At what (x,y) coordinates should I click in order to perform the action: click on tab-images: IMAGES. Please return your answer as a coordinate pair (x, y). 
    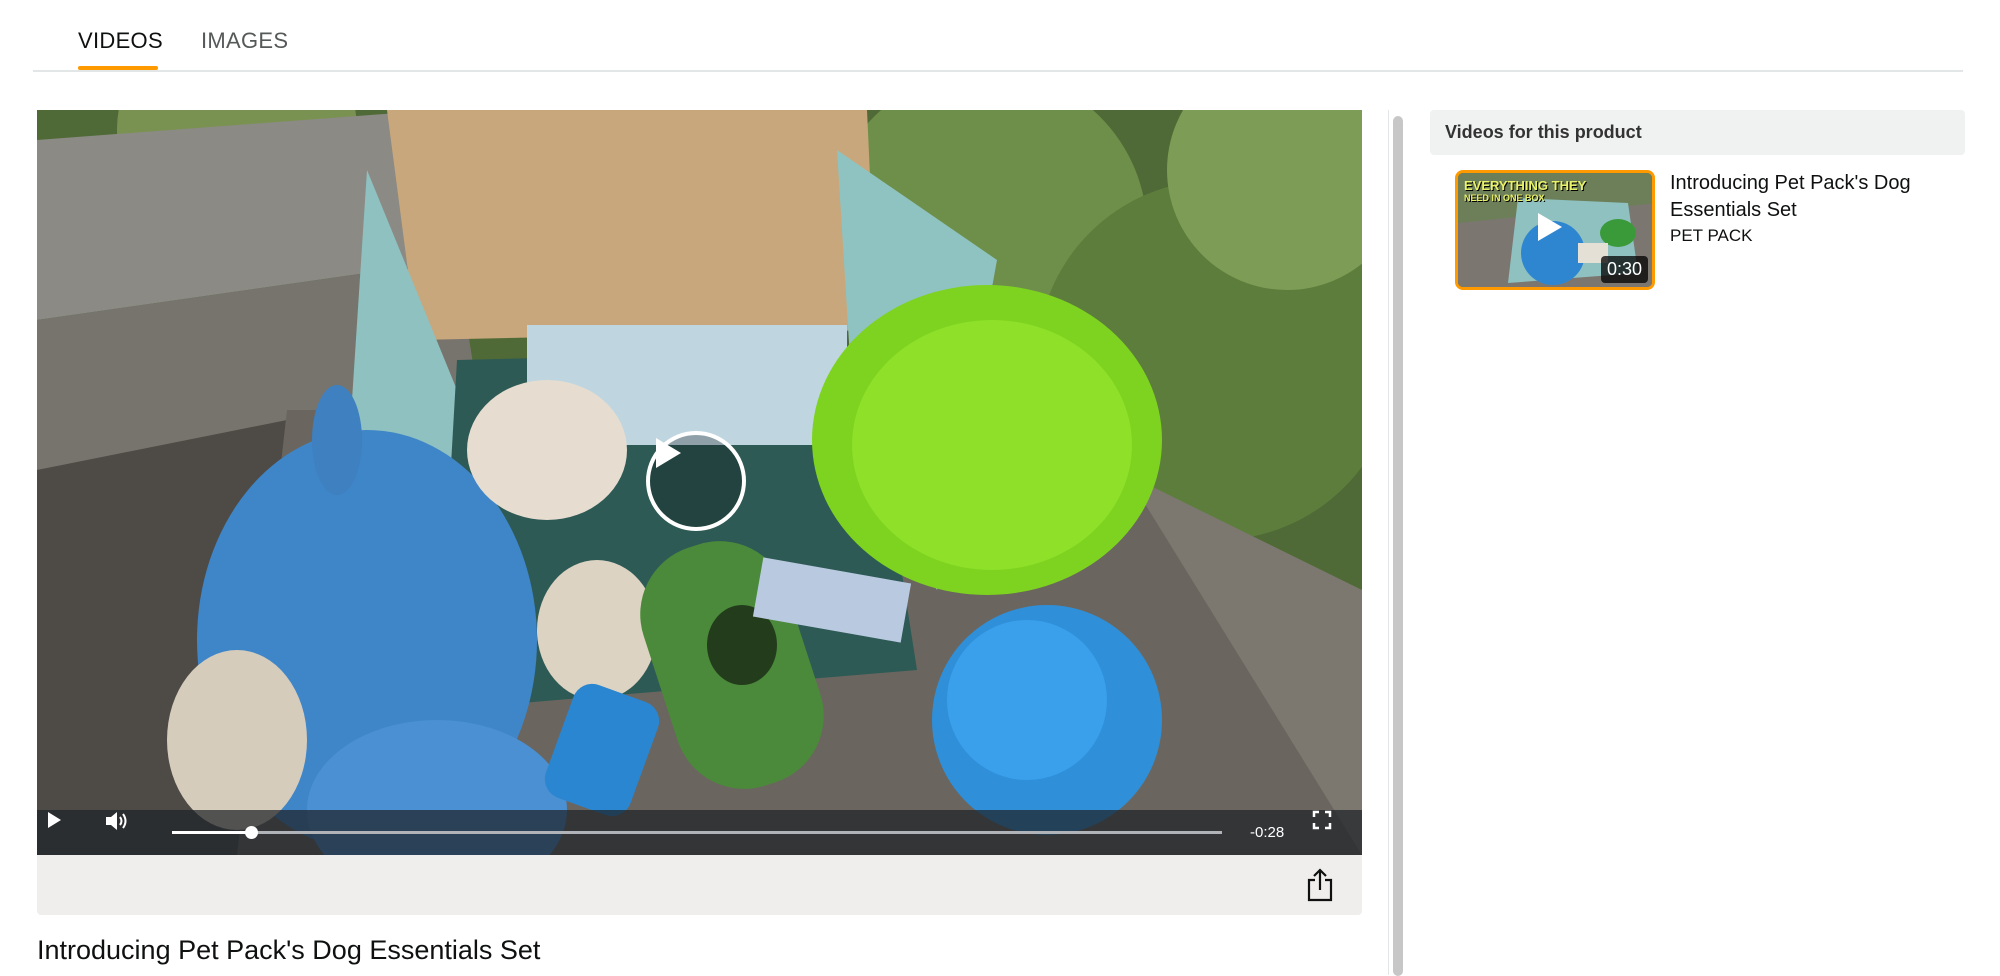
    Looking at the image, I should click on (244, 41).